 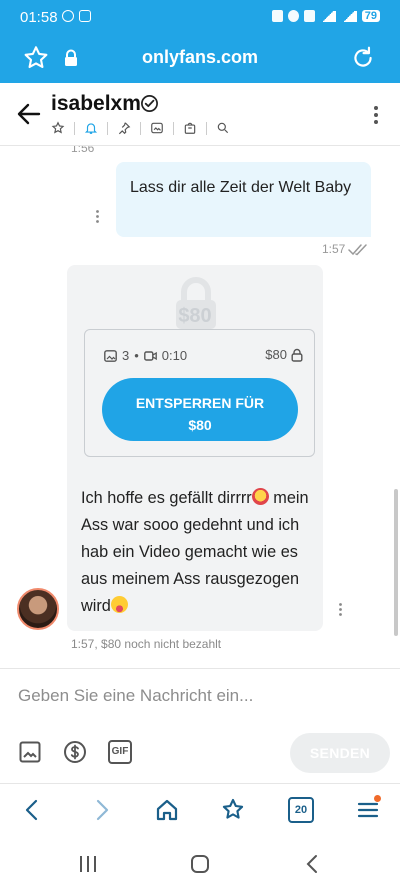 What do you see at coordinates (312, 864) in the screenshot?
I see `system-back-icon` at bounding box center [312, 864].